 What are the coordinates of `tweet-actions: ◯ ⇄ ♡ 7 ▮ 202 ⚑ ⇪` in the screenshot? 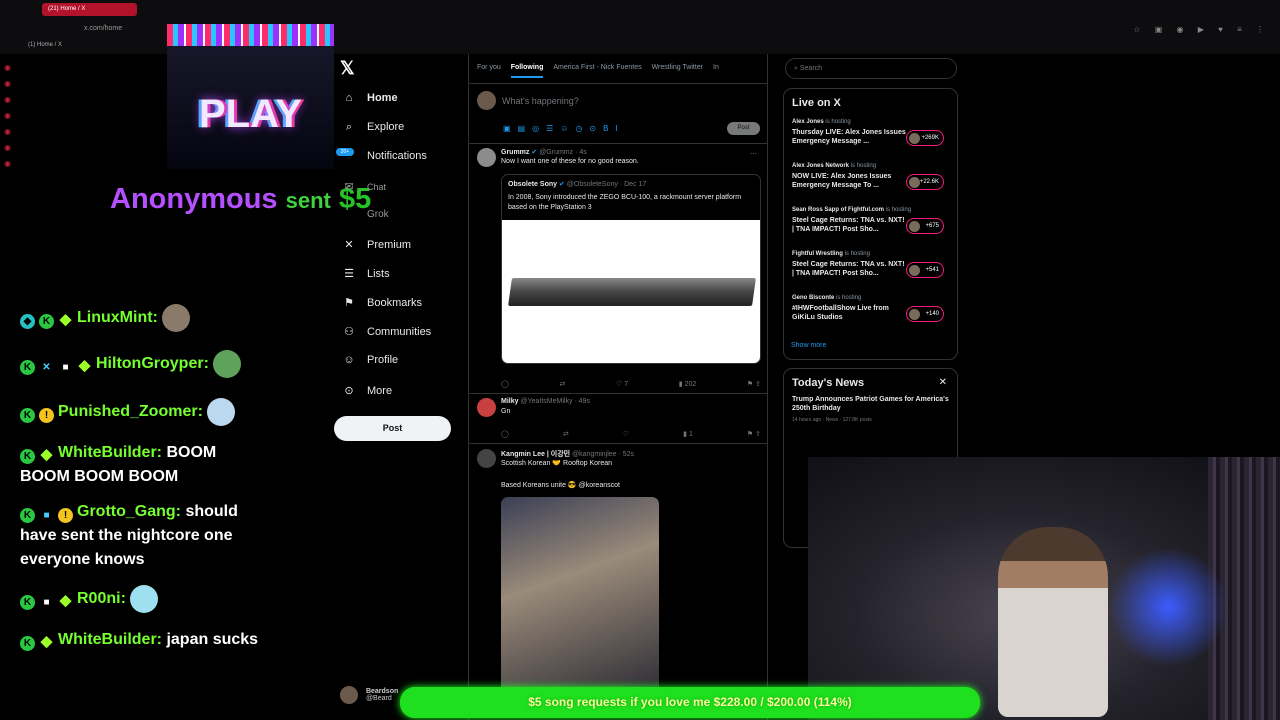 It's located at (631, 384).